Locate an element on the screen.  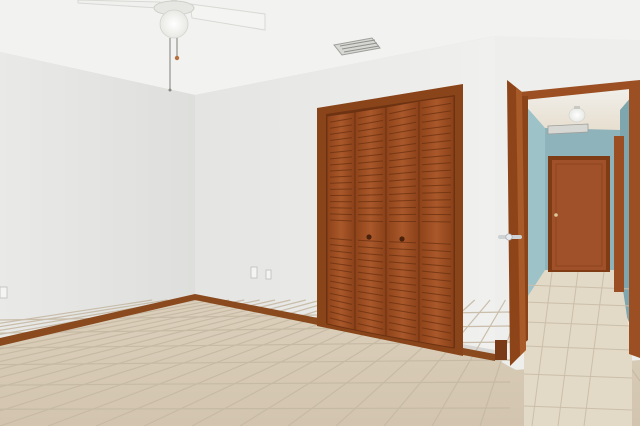
hallway-side-door-frame is located at coordinates (619, 214).